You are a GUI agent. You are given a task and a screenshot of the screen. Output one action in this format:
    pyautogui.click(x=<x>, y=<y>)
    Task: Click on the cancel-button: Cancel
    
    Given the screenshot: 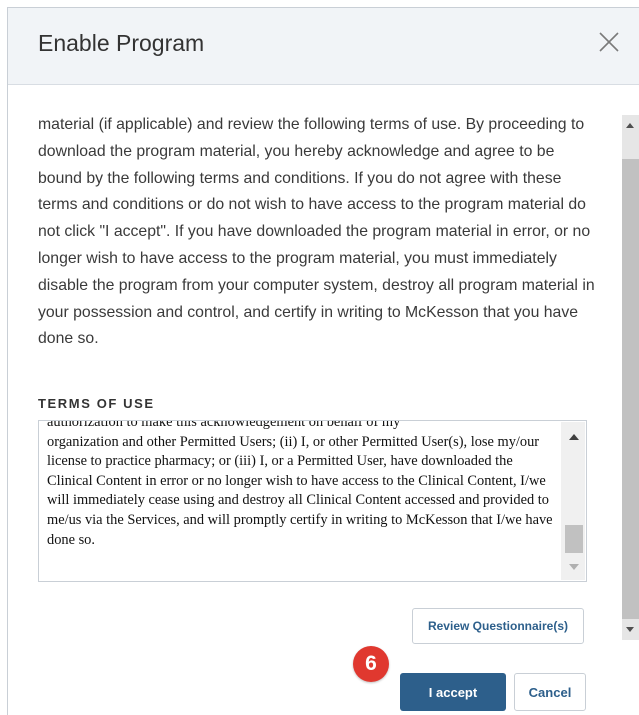 What is the action you would take?
    pyautogui.click(x=550, y=692)
    